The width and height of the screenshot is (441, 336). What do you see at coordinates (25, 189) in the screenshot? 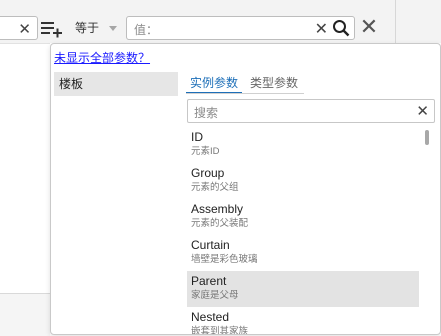
I see `background-panel` at bounding box center [25, 189].